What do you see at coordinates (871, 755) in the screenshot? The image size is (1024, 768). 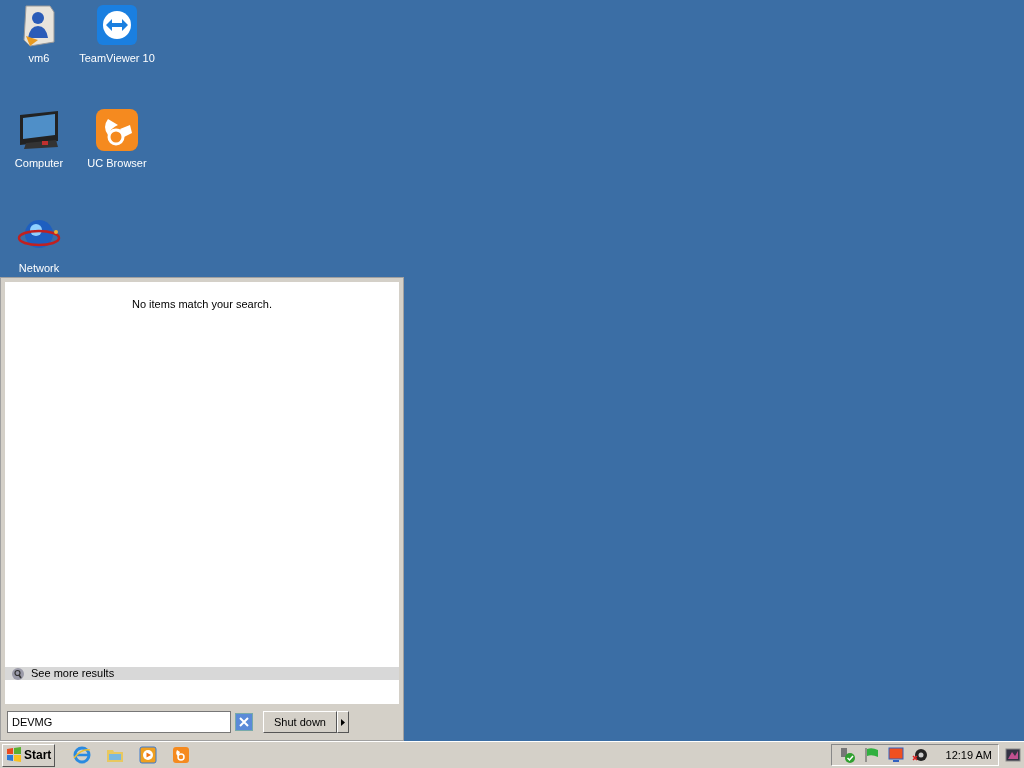 I see `flag-icon` at bounding box center [871, 755].